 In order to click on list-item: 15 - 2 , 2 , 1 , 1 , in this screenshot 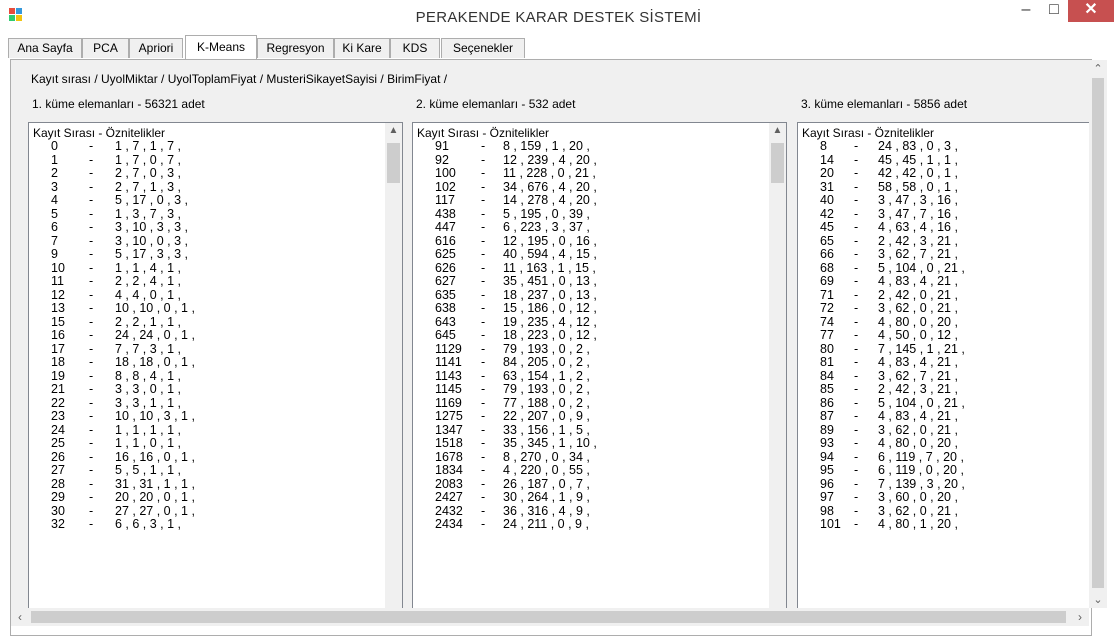, I will do `click(206, 322)`.